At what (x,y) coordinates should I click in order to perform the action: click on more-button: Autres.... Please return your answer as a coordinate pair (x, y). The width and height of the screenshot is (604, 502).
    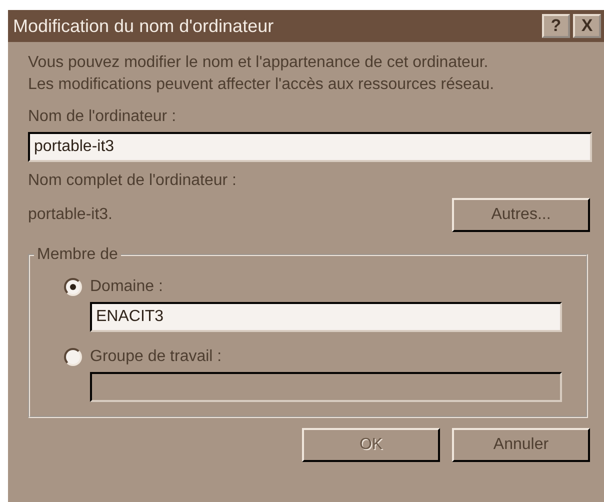
    Looking at the image, I should click on (521, 215).